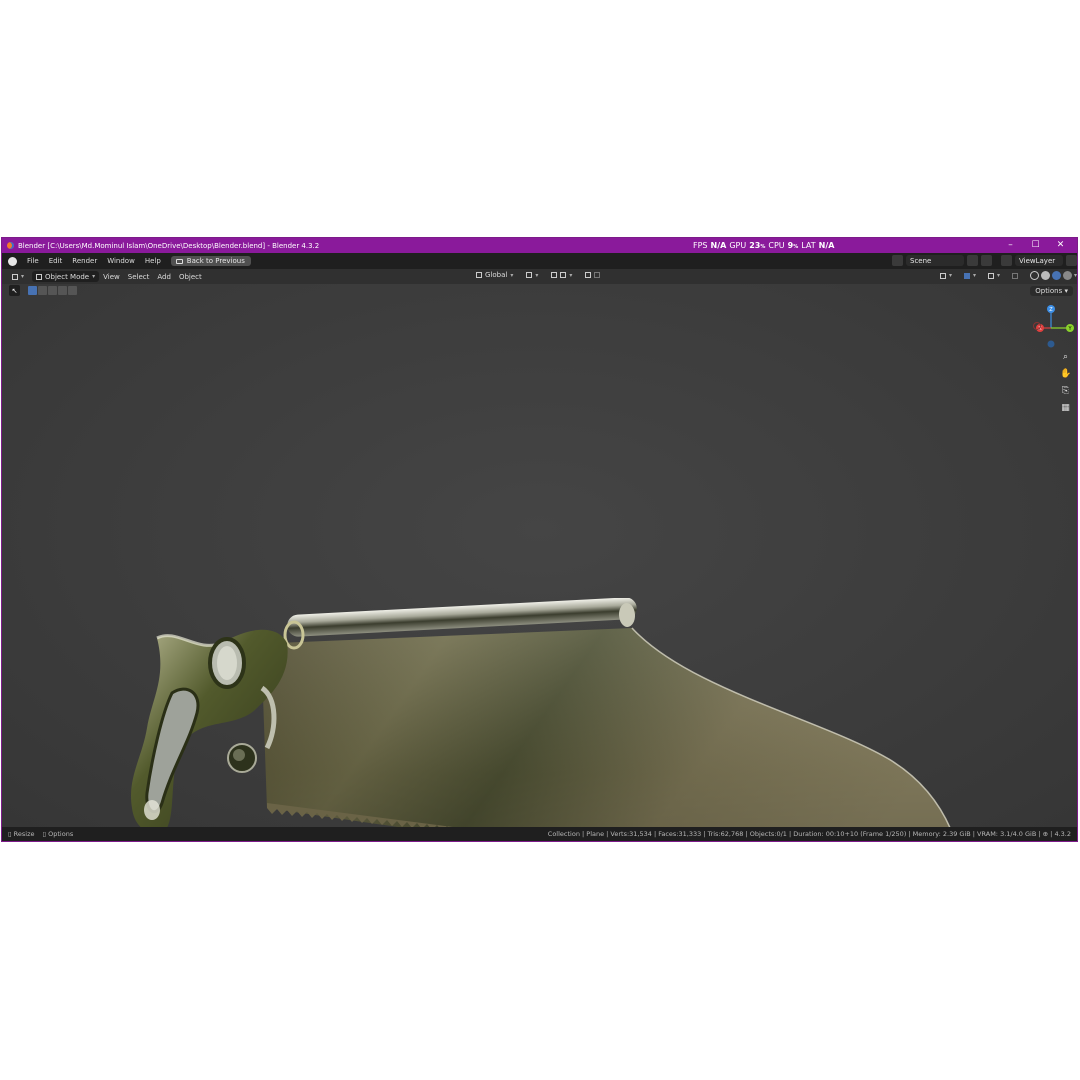  I want to click on maximize-button: ☐, so click(1035, 245).